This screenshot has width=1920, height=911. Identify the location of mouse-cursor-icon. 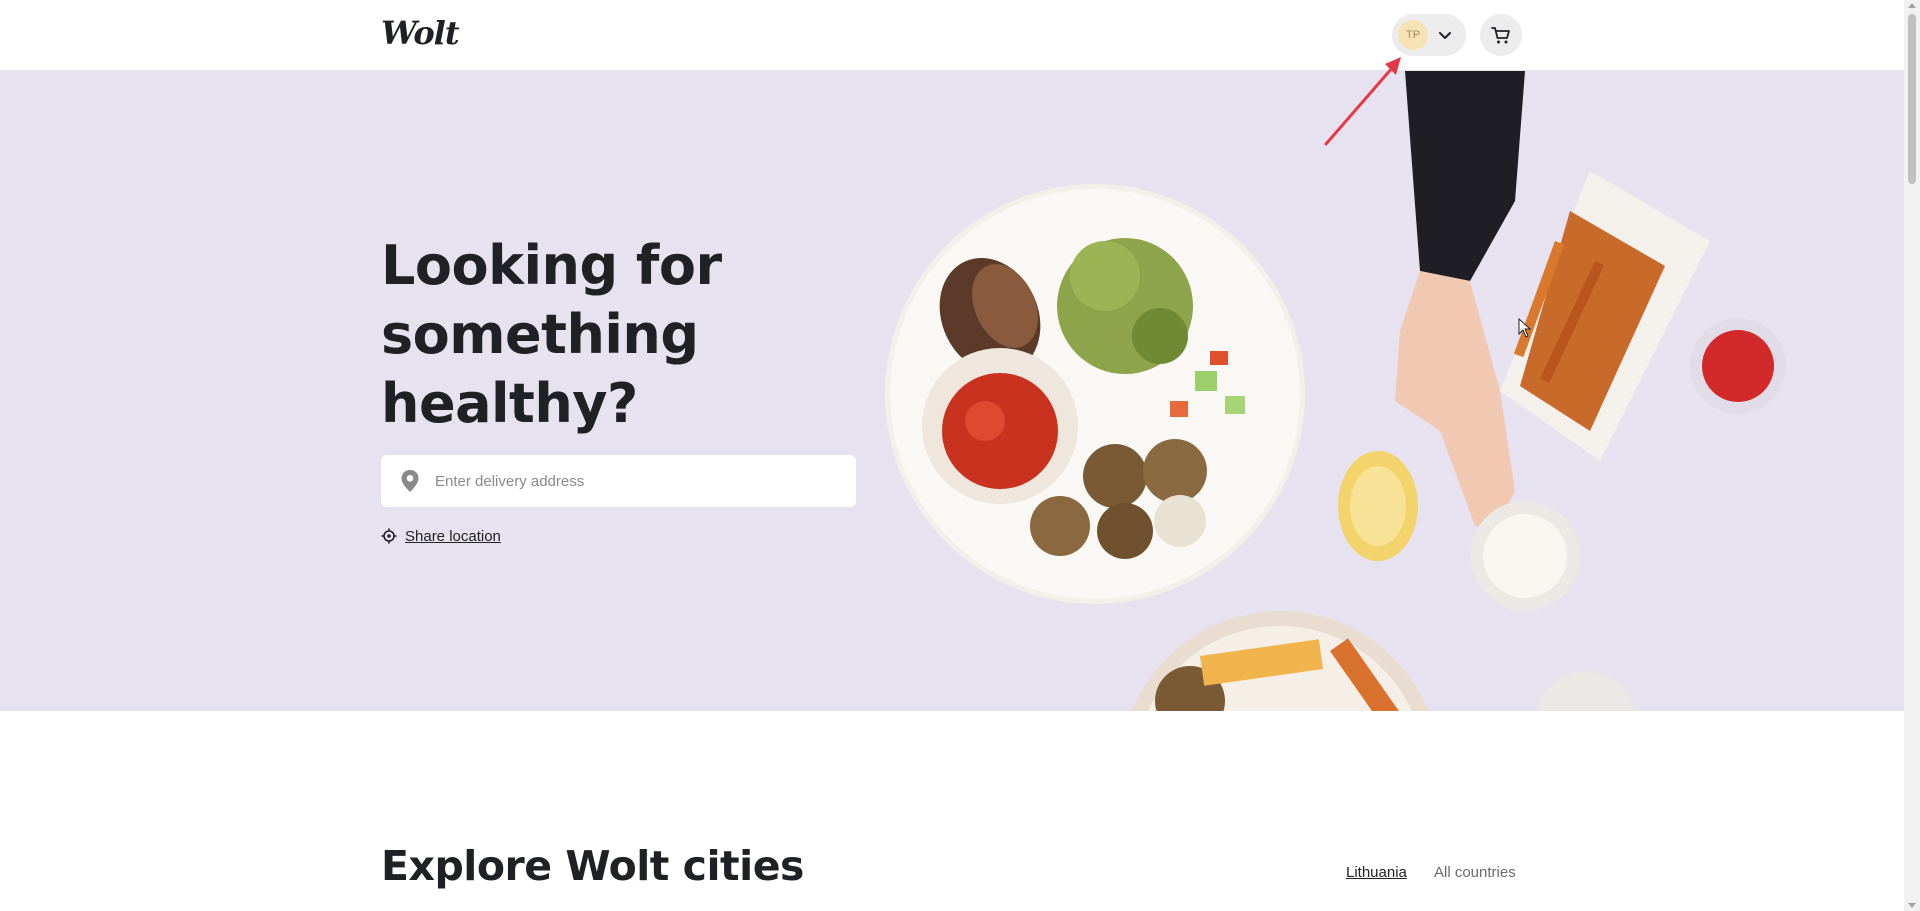
(1525, 328).